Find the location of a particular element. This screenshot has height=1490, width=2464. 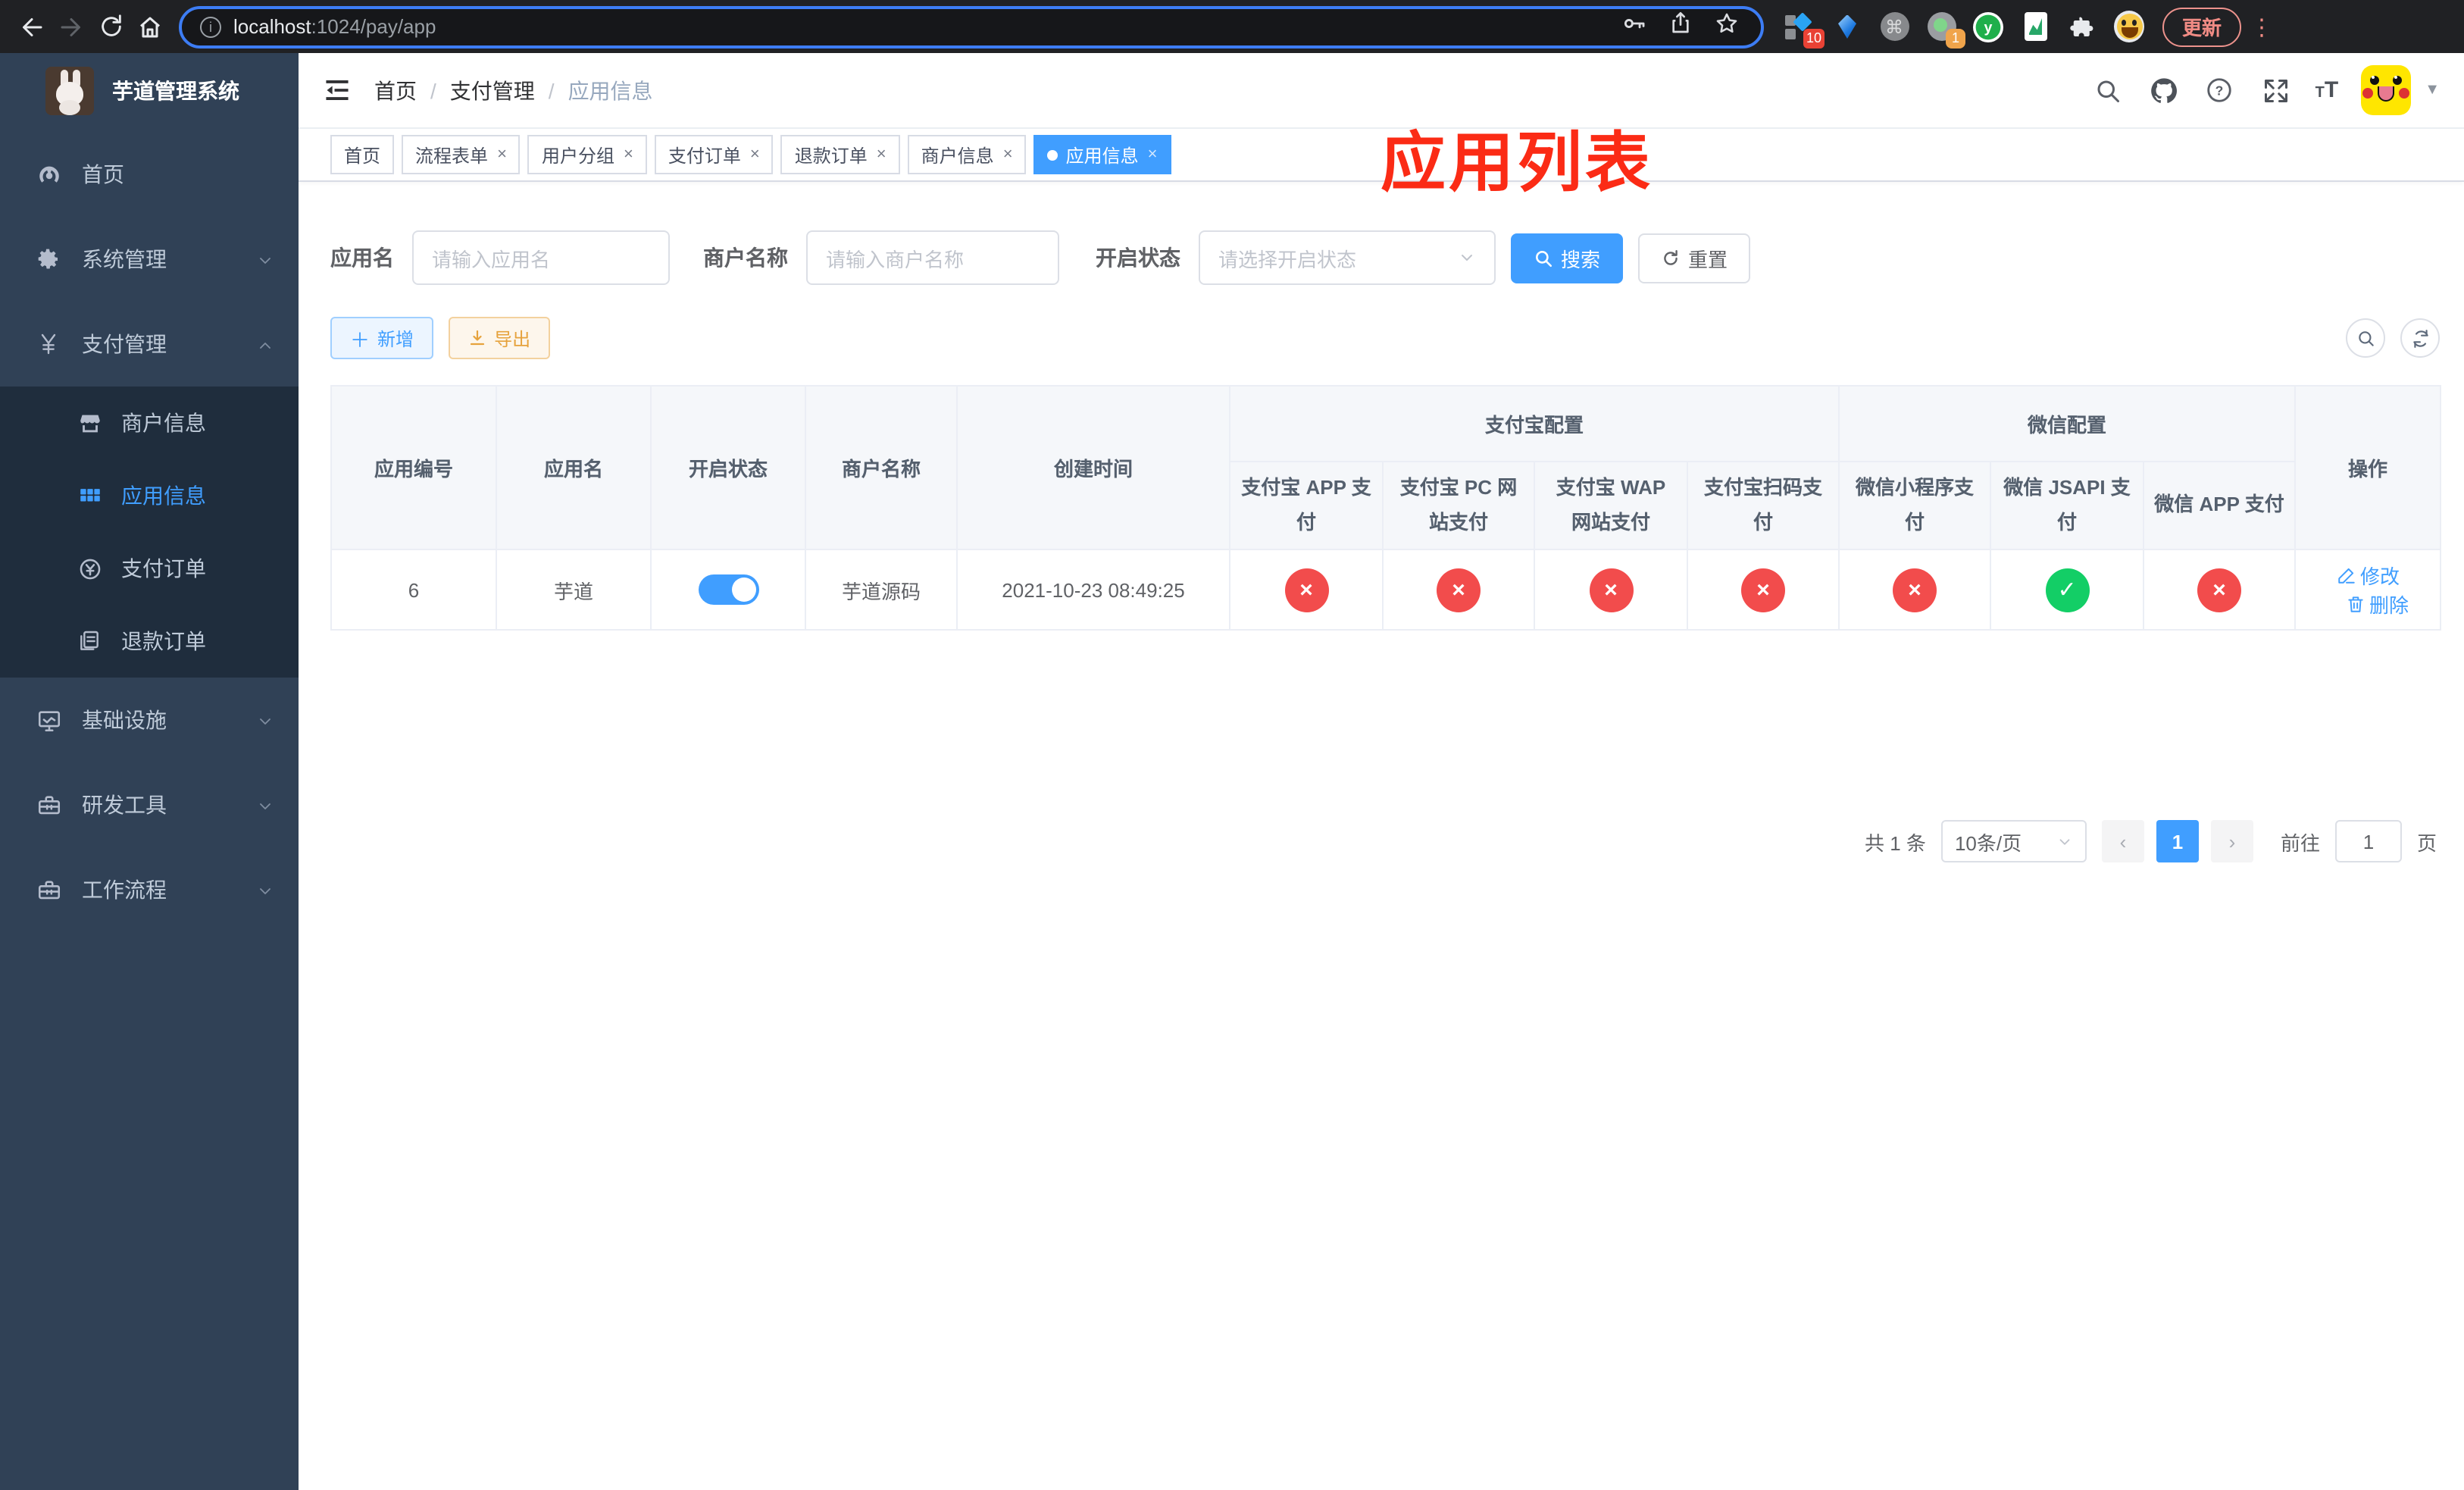

app-name-input: 请输入应用名 is located at coordinates (541, 257).